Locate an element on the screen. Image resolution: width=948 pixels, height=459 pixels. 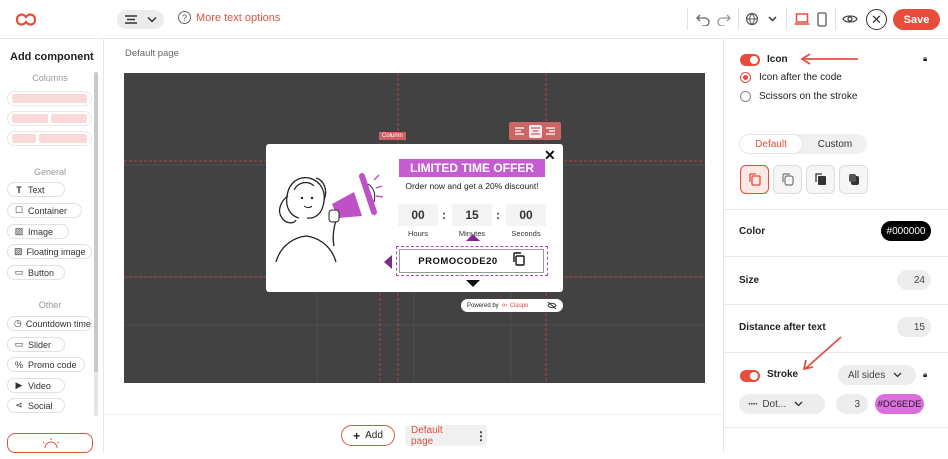
copy-style-3-icon is located at coordinates (820, 179).